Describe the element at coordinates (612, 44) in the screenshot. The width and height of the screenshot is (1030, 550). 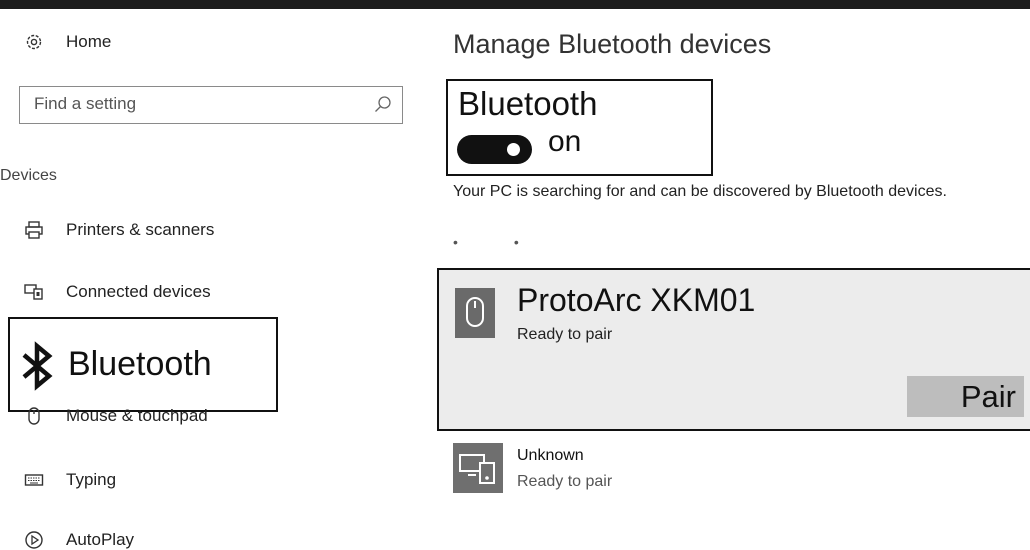
I see `page-title: Manage Bluetooth devices` at that location.